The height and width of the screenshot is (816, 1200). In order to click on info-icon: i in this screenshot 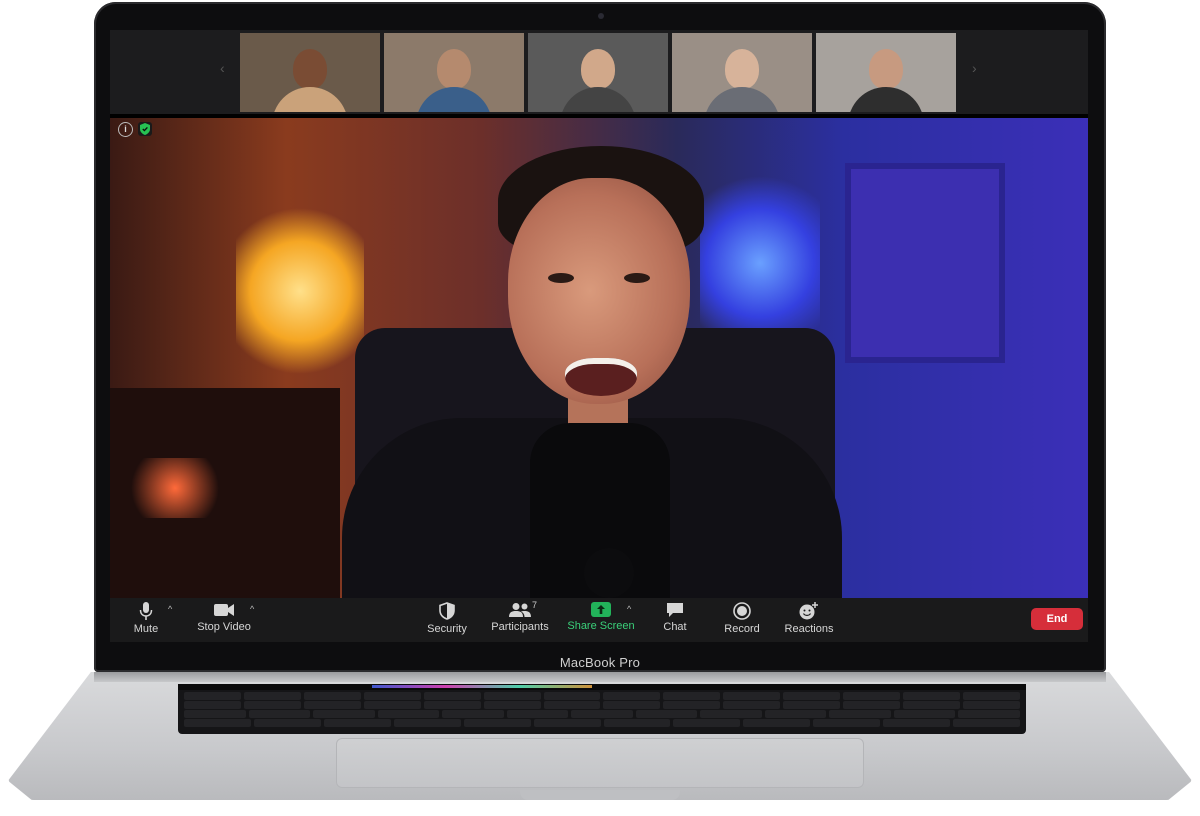, I will do `click(125, 129)`.